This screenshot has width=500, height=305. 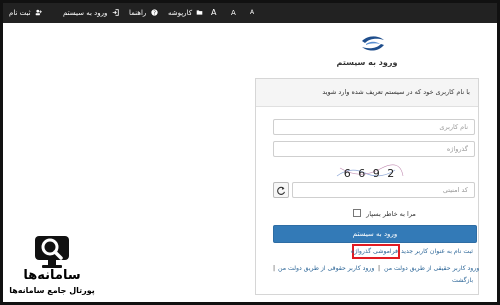 I want to click on folder-icon, so click(x=199, y=12).